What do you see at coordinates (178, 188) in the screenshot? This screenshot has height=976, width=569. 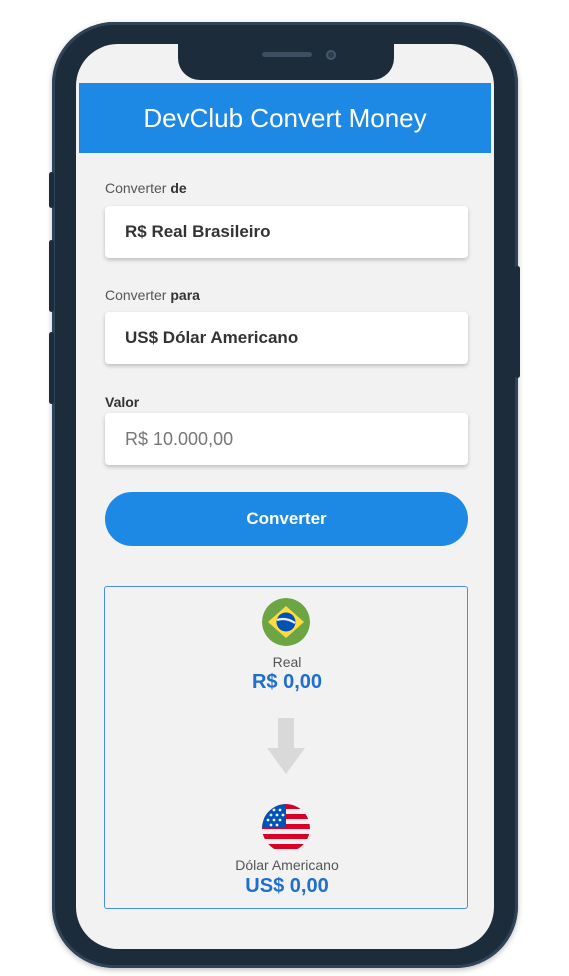 I see `from-label-bold: de` at bounding box center [178, 188].